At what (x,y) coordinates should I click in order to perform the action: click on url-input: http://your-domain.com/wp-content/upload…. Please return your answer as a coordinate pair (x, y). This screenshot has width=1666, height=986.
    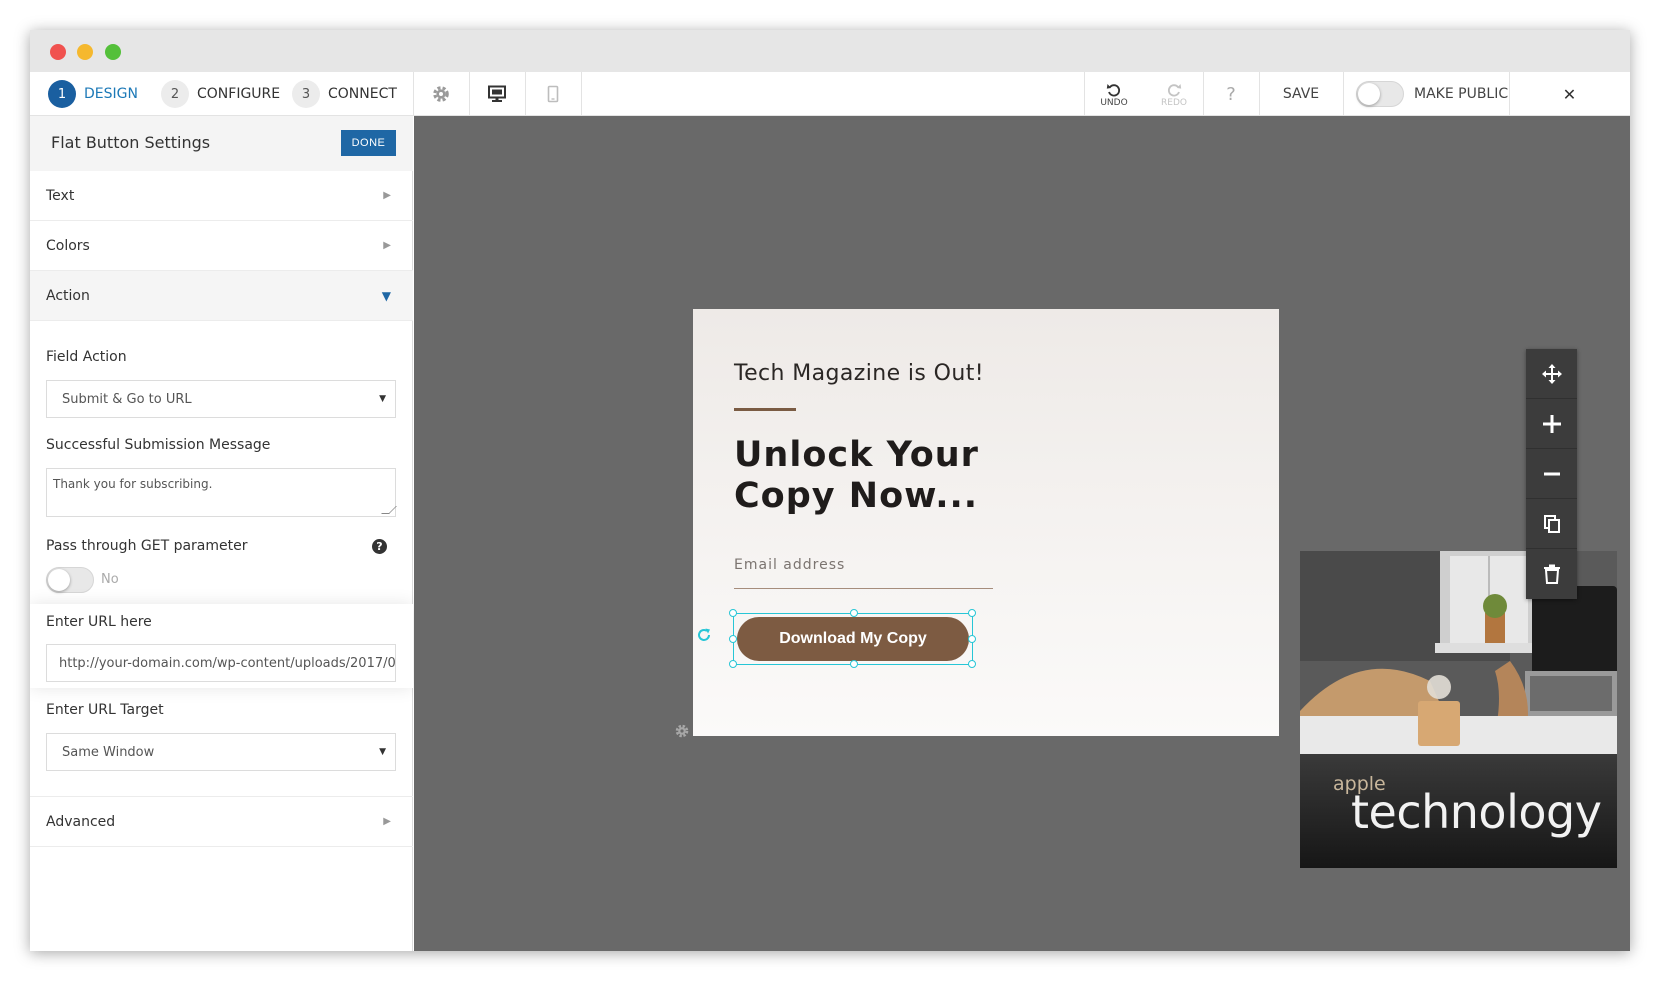
    Looking at the image, I should click on (221, 663).